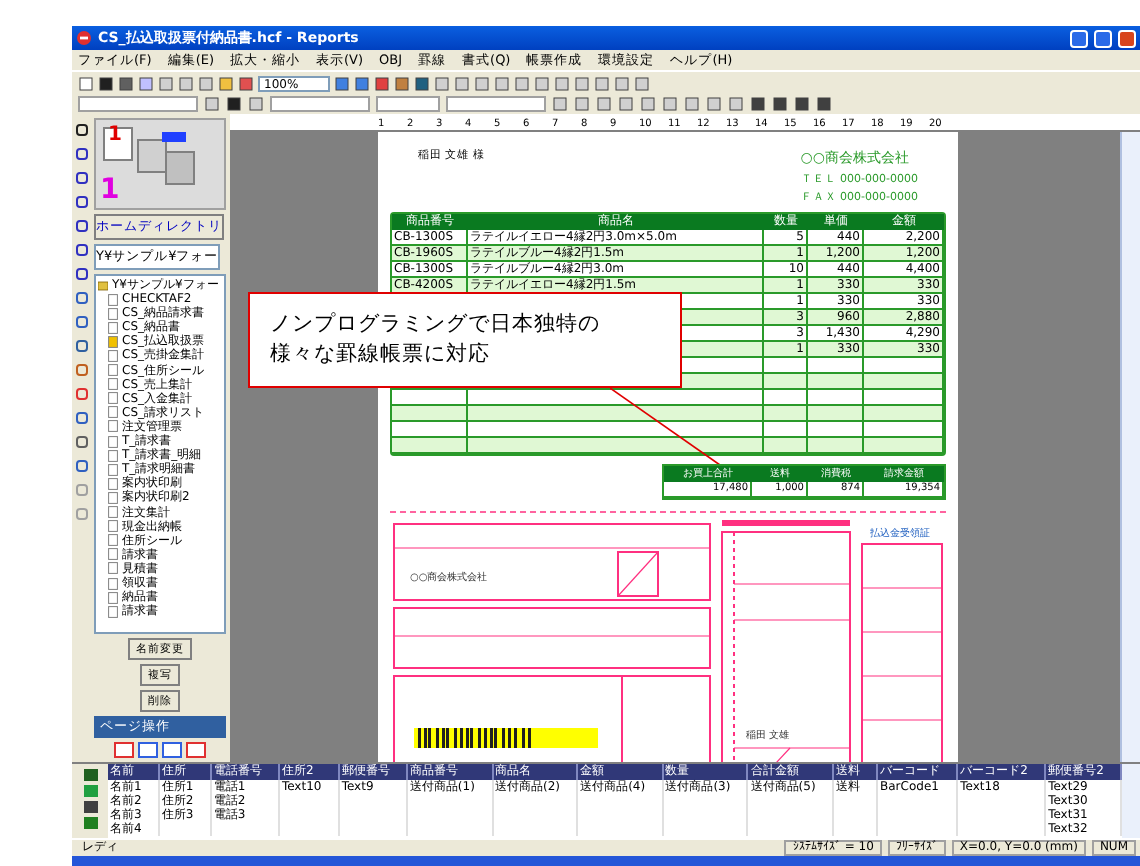 This screenshot has height=866, width=1140. I want to click on font-dropdown, so click(320, 104).